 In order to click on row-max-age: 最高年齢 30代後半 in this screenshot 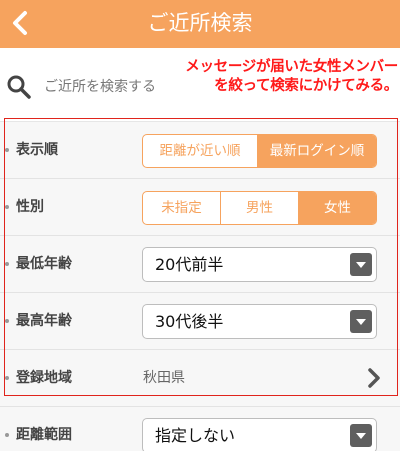, I will do `click(200, 321)`.